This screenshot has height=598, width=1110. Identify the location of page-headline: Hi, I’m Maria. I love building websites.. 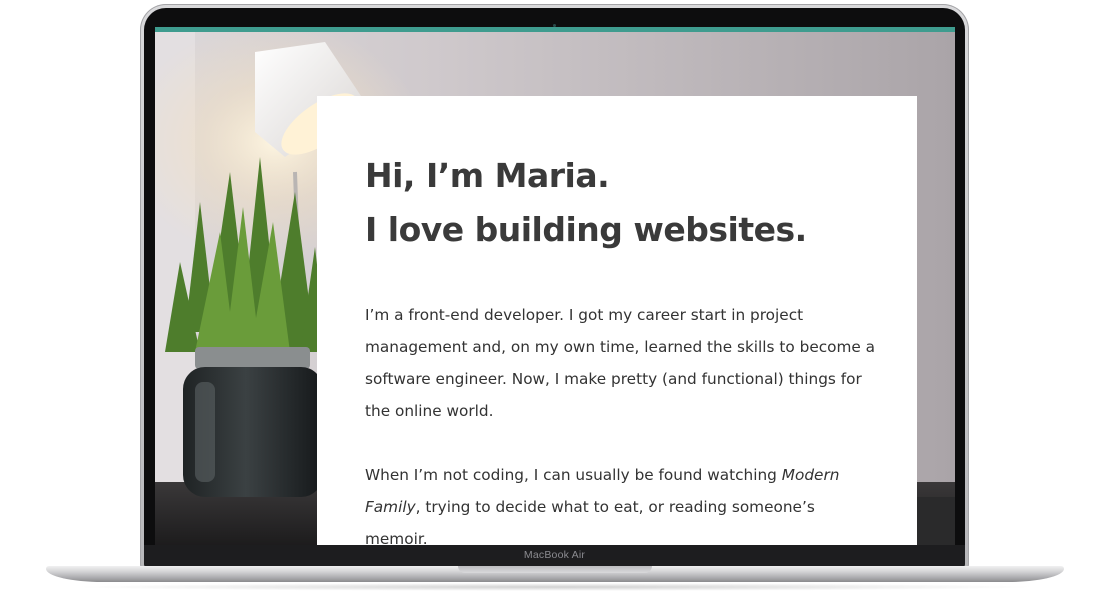
(621, 203).